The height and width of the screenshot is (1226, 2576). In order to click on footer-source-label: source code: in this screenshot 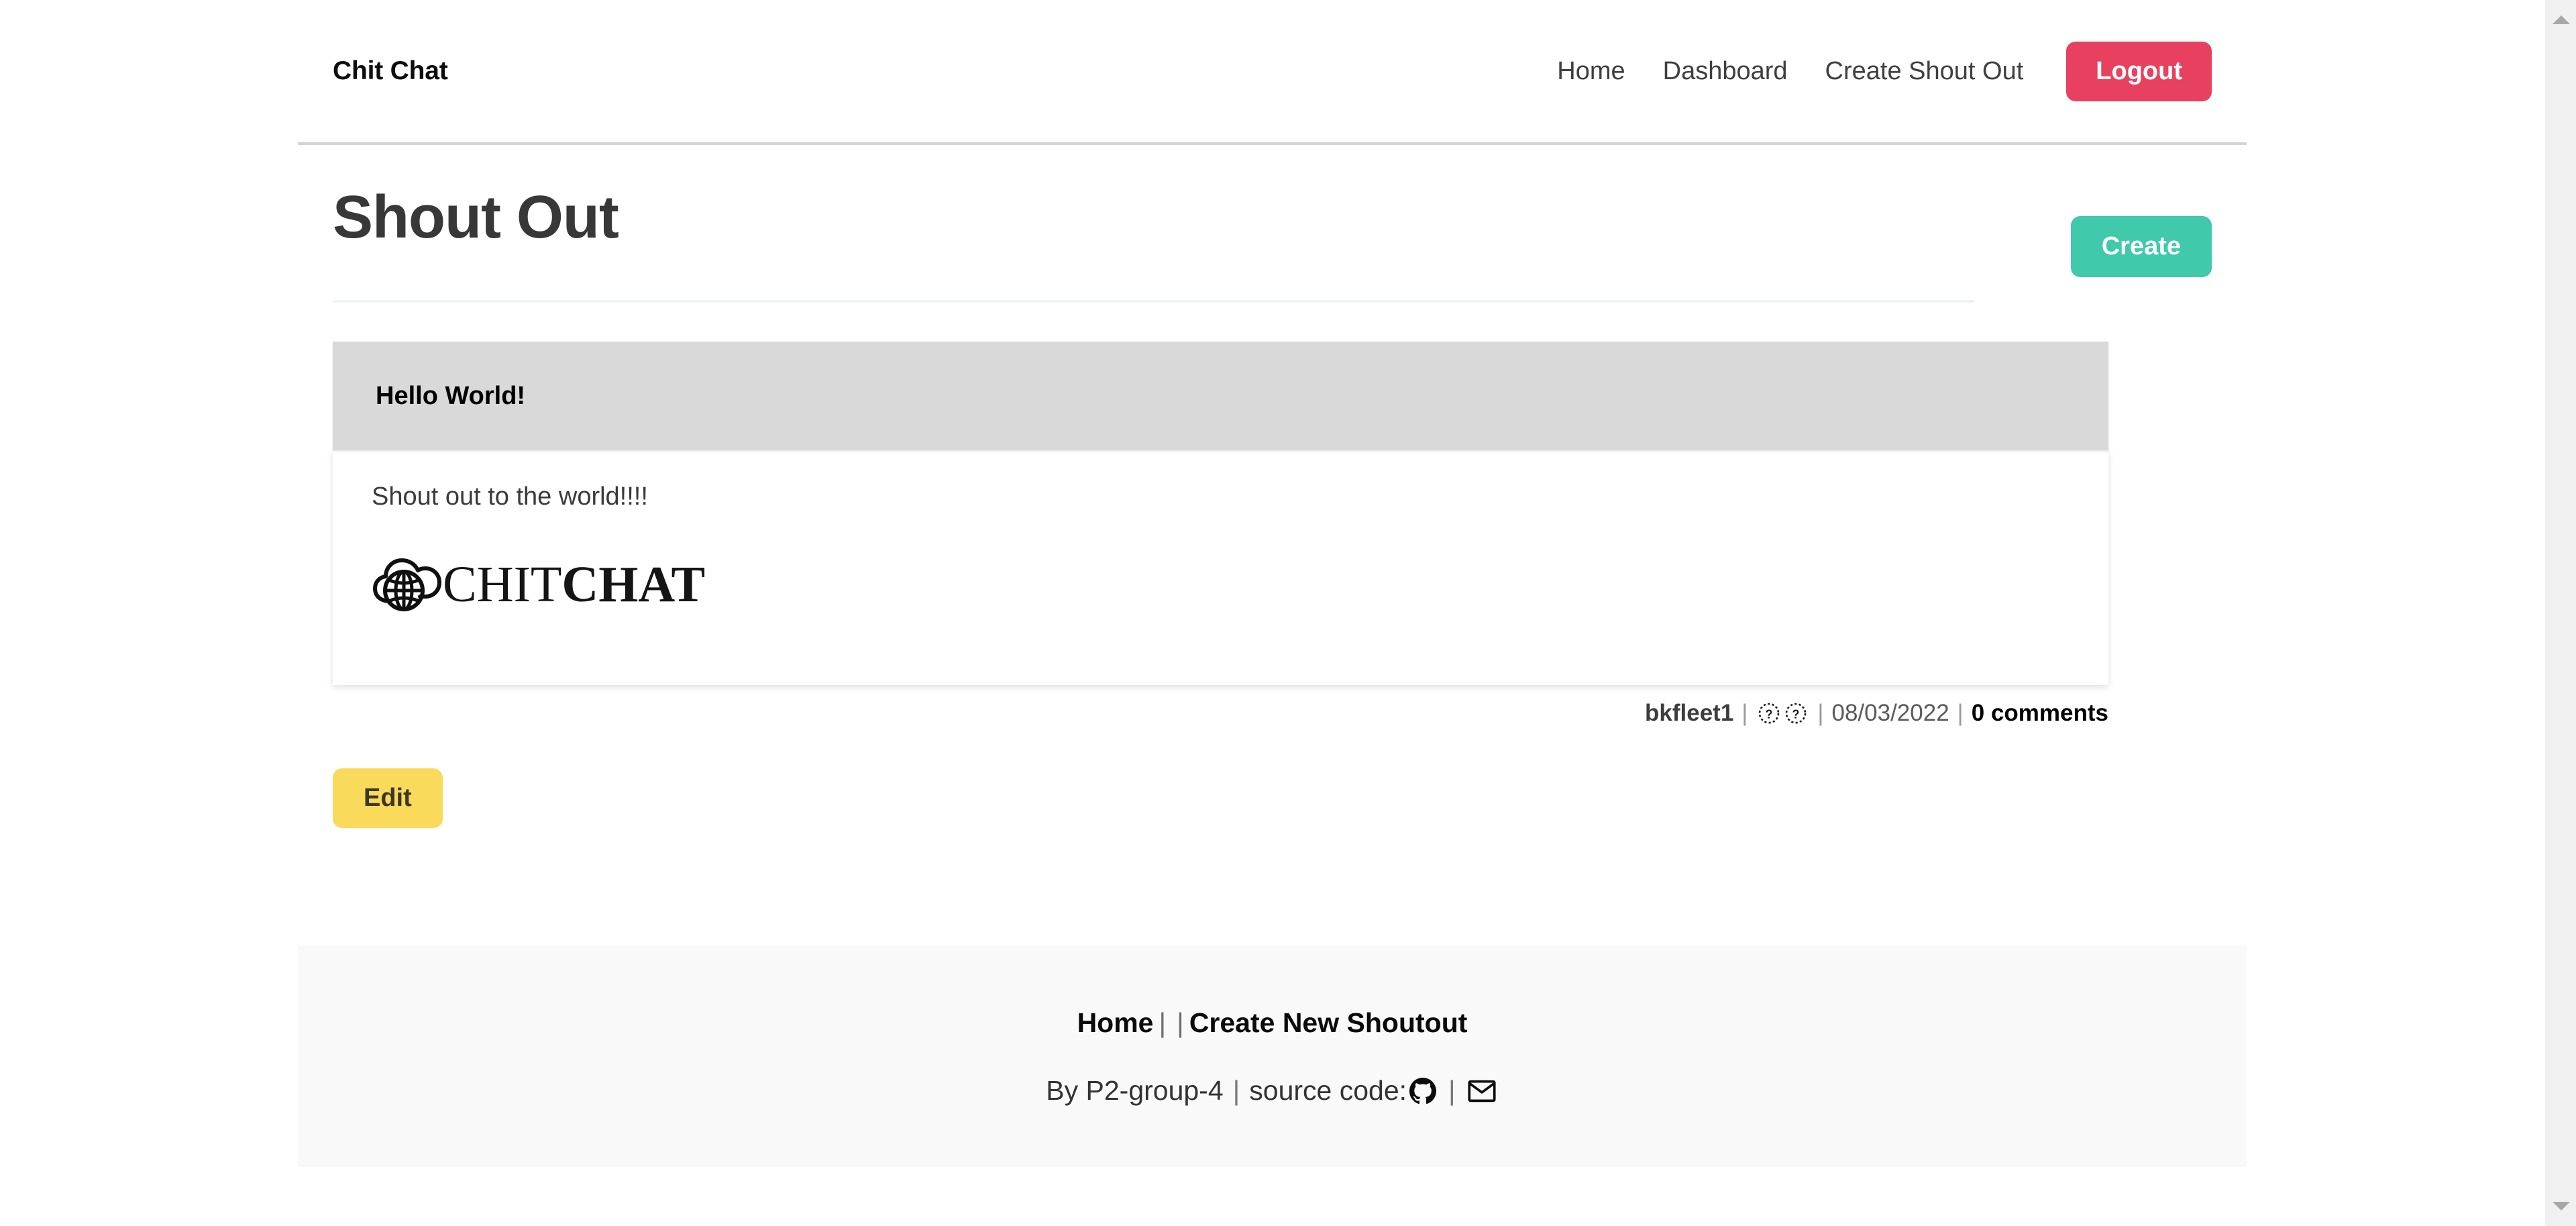, I will do `click(1328, 1090)`.